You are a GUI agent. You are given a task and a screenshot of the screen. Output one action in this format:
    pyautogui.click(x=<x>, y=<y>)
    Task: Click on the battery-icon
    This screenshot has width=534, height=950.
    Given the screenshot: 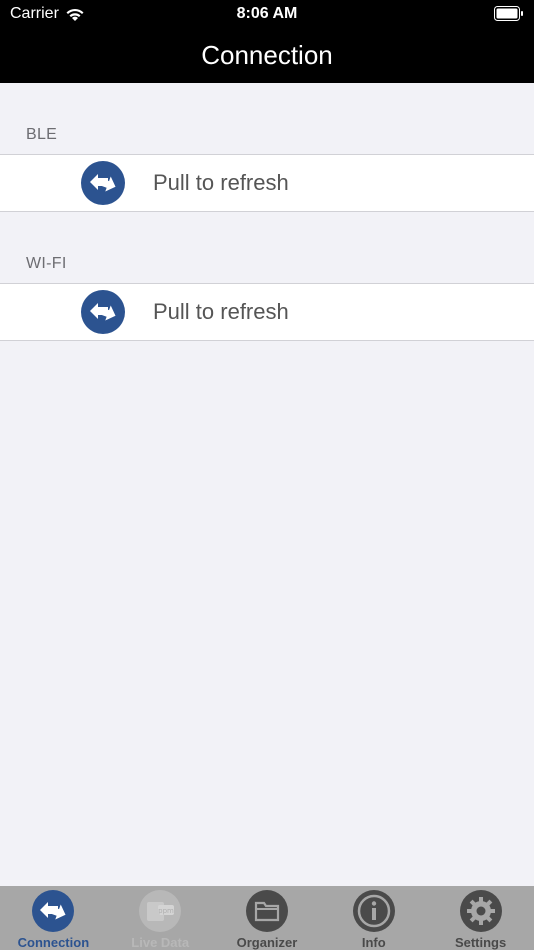 What is the action you would take?
    pyautogui.click(x=508, y=13)
    